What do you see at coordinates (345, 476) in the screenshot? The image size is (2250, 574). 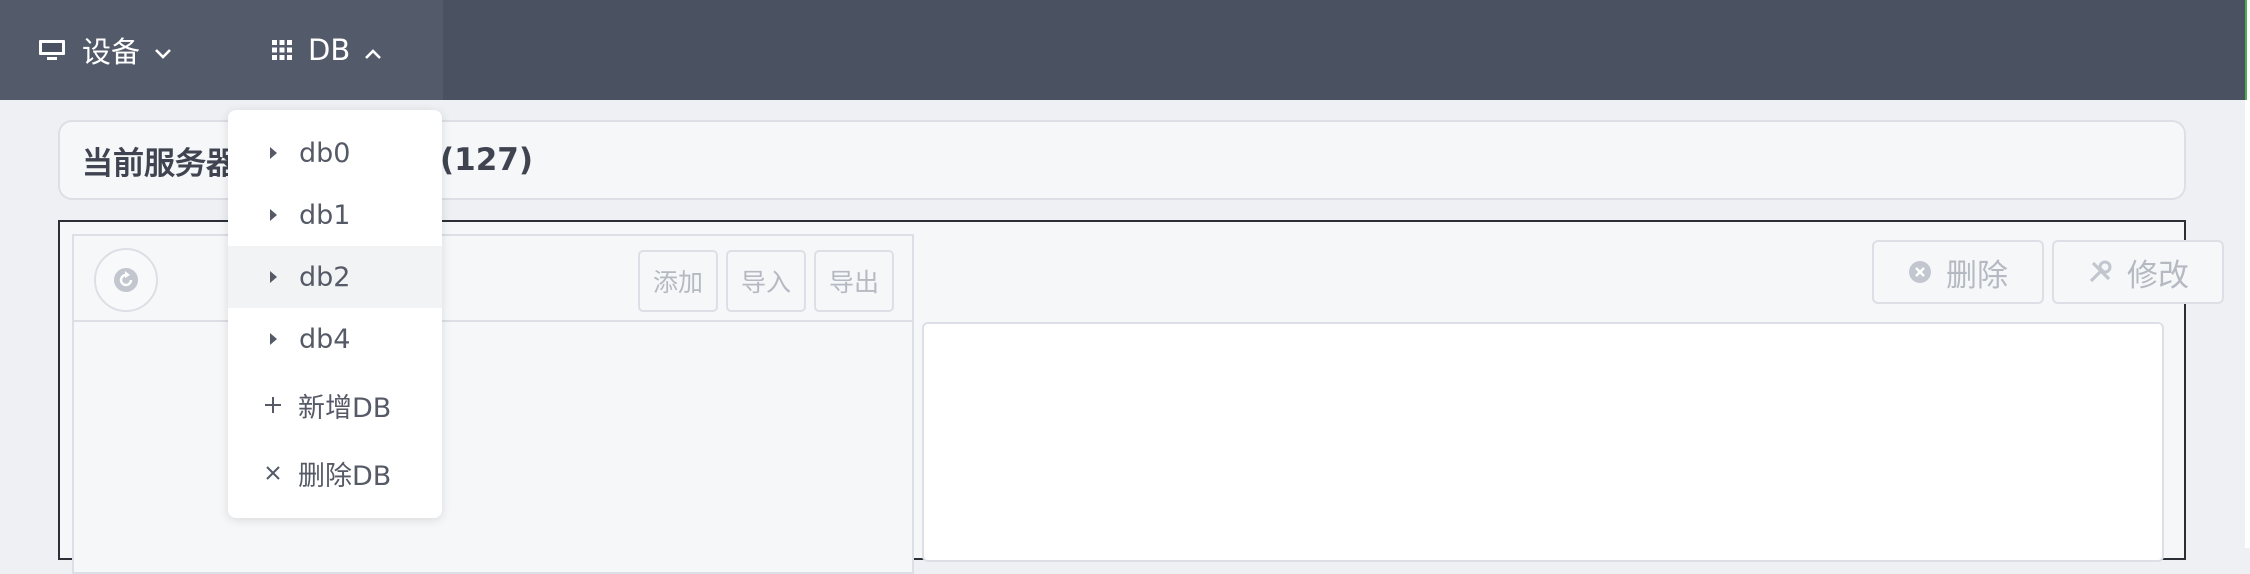 I see `delete-db-label: 删除DB` at bounding box center [345, 476].